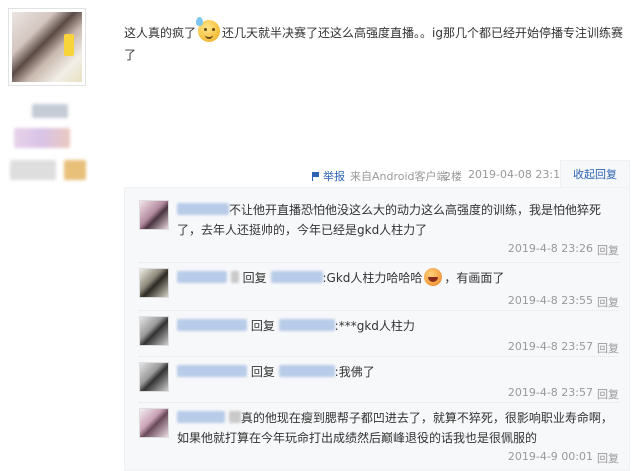  I want to click on floor-number: 2楼, so click(453, 176).